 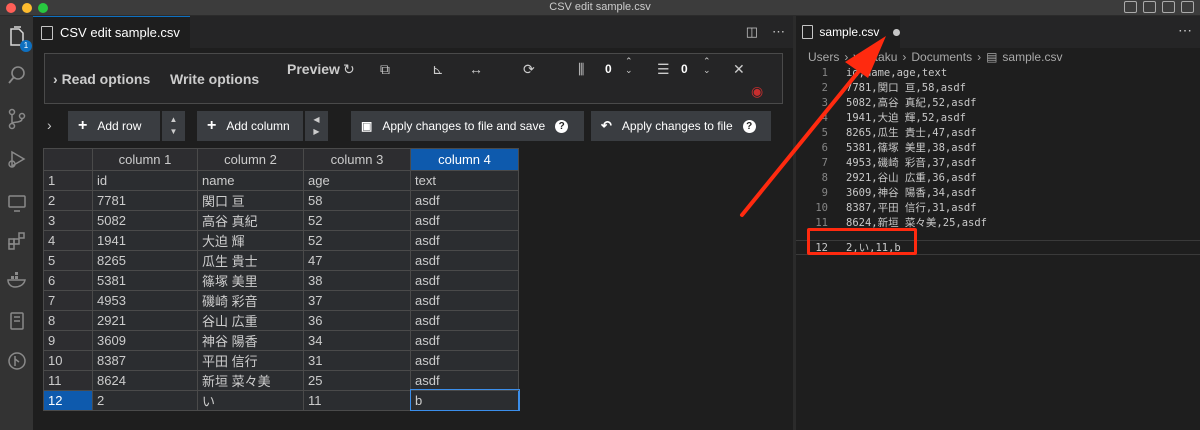 What do you see at coordinates (629, 66) in the screenshot?
I see `fixed-columns-stepper: ⌃ ⌄` at bounding box center [629, 66].